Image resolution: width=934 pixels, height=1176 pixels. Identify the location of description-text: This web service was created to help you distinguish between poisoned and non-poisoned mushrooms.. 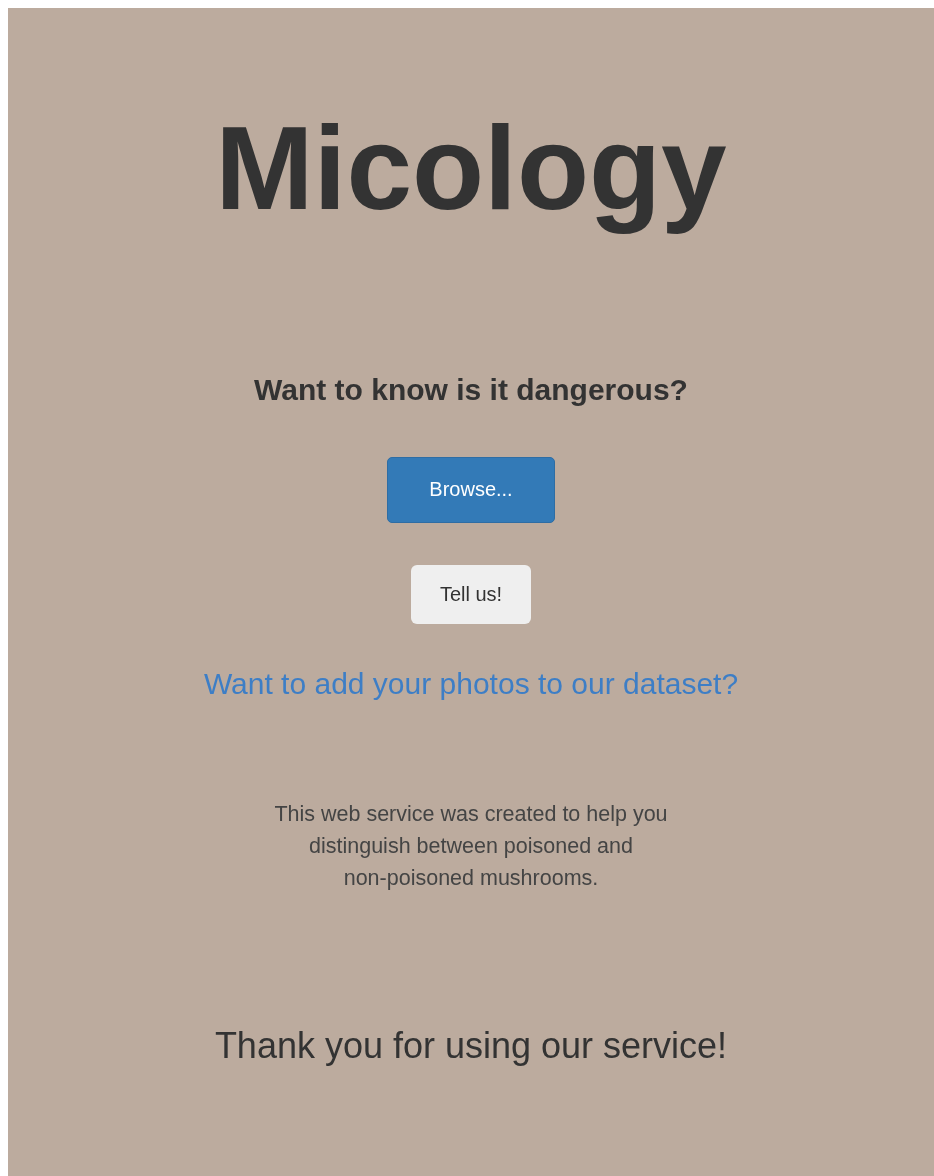
(471, 846).